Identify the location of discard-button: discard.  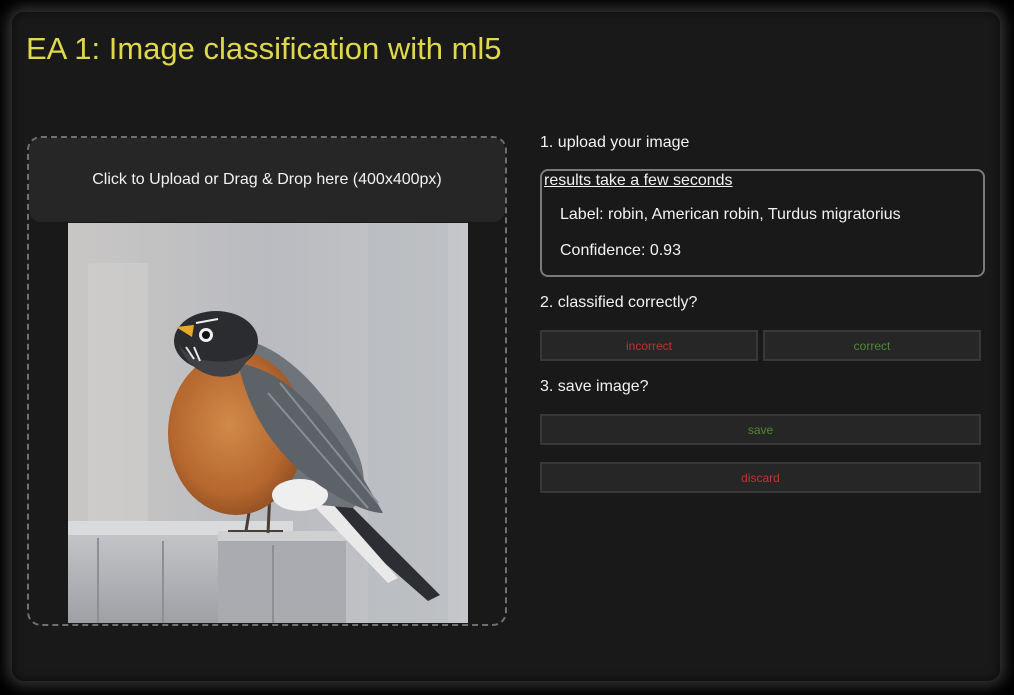
(760, 477).